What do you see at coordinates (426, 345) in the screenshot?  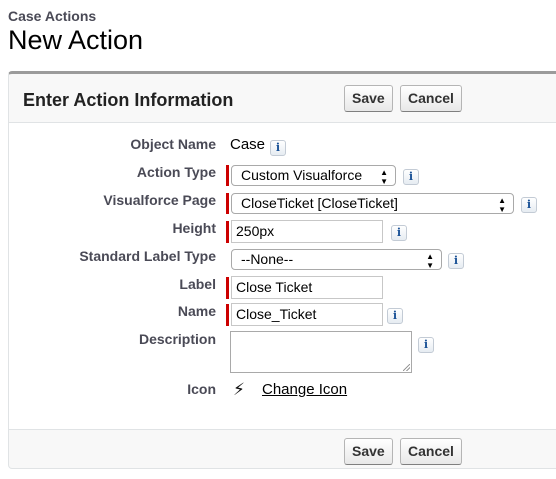 I see `description-info-icon: i` at bounding box center [426, 345].